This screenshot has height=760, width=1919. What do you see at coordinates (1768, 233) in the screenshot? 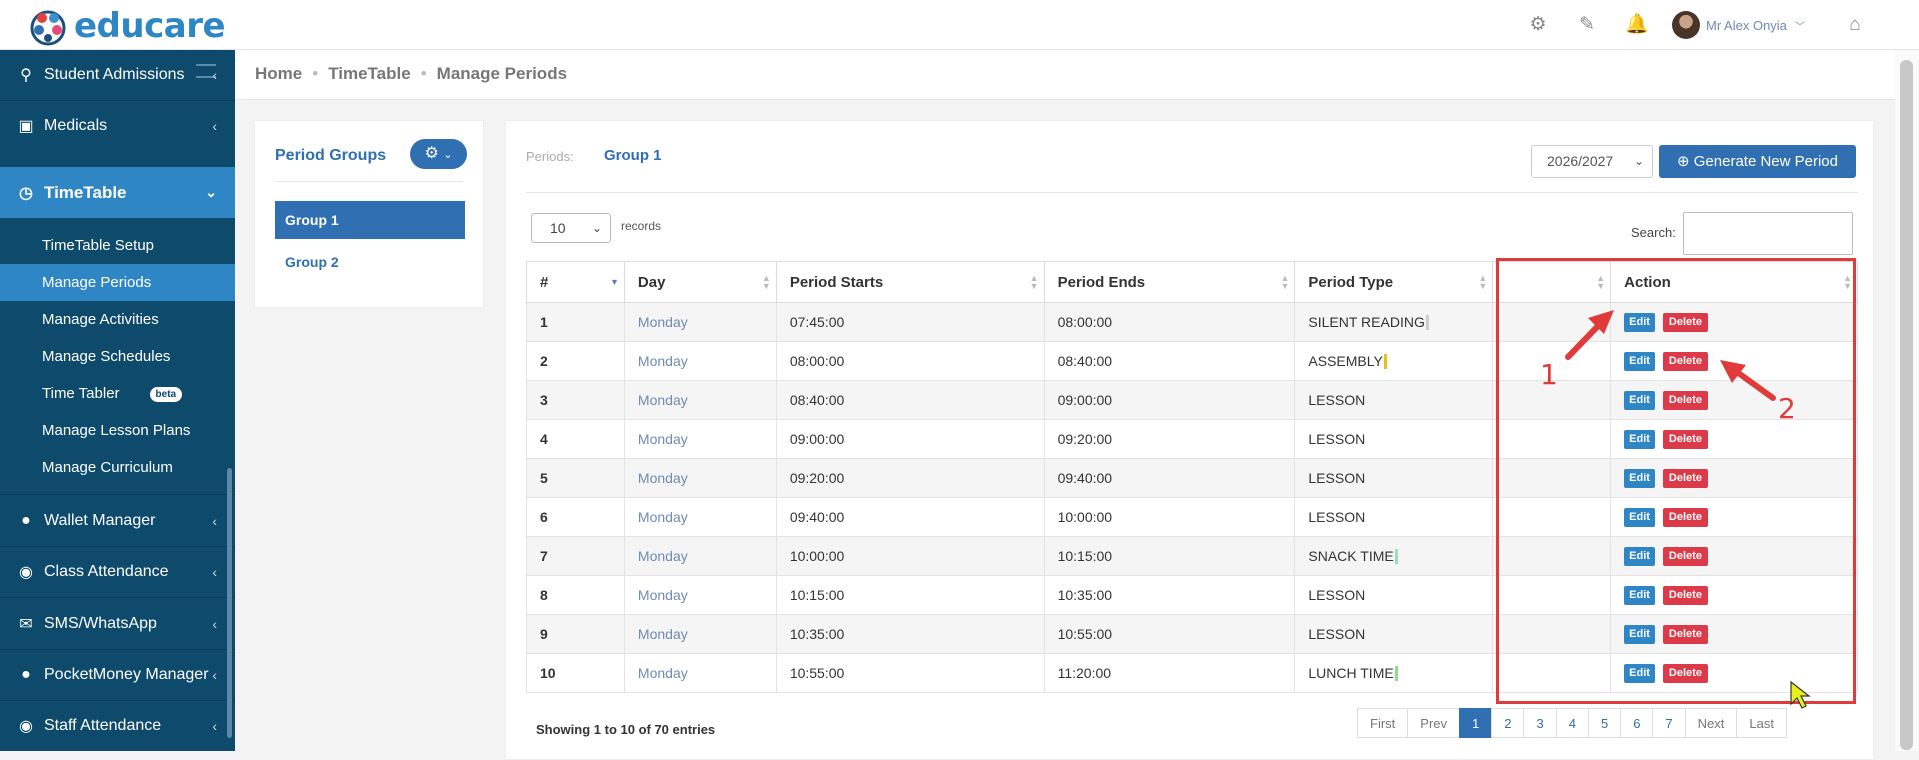
I see `search-input` at bounding box center [1768, 233].